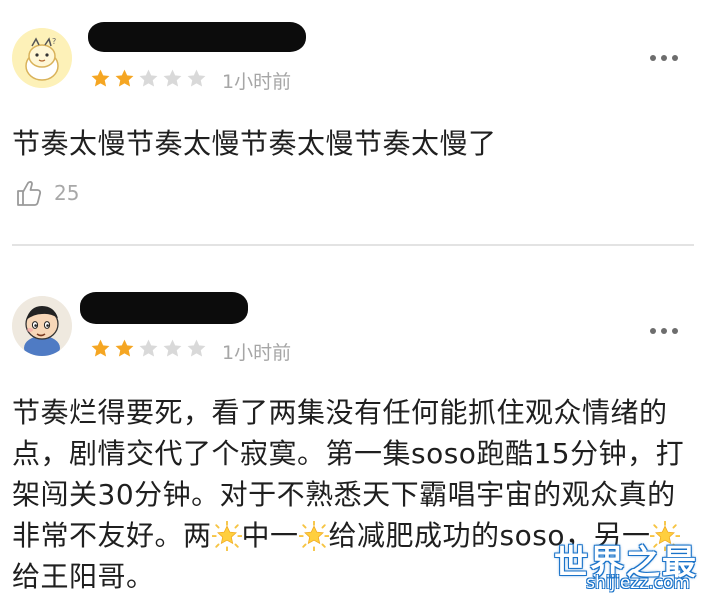  What do you see at coordinates (83, 576) in the screenshot?
I see `text-segment: 给王阳哥。` at bounding box center [83, 576].